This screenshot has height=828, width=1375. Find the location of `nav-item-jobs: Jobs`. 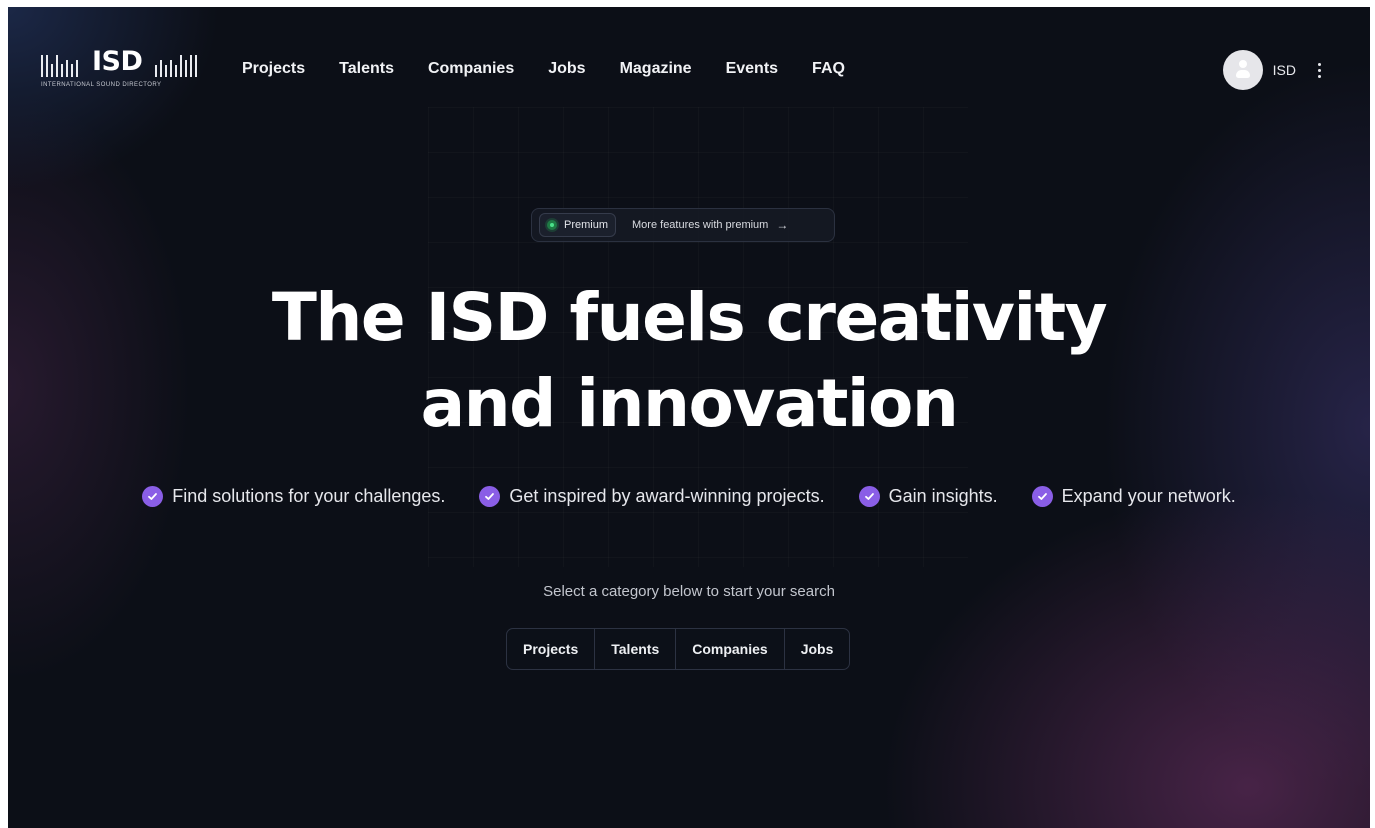

nav-item-jobs: Jobs is located at coordinates (566, 69).